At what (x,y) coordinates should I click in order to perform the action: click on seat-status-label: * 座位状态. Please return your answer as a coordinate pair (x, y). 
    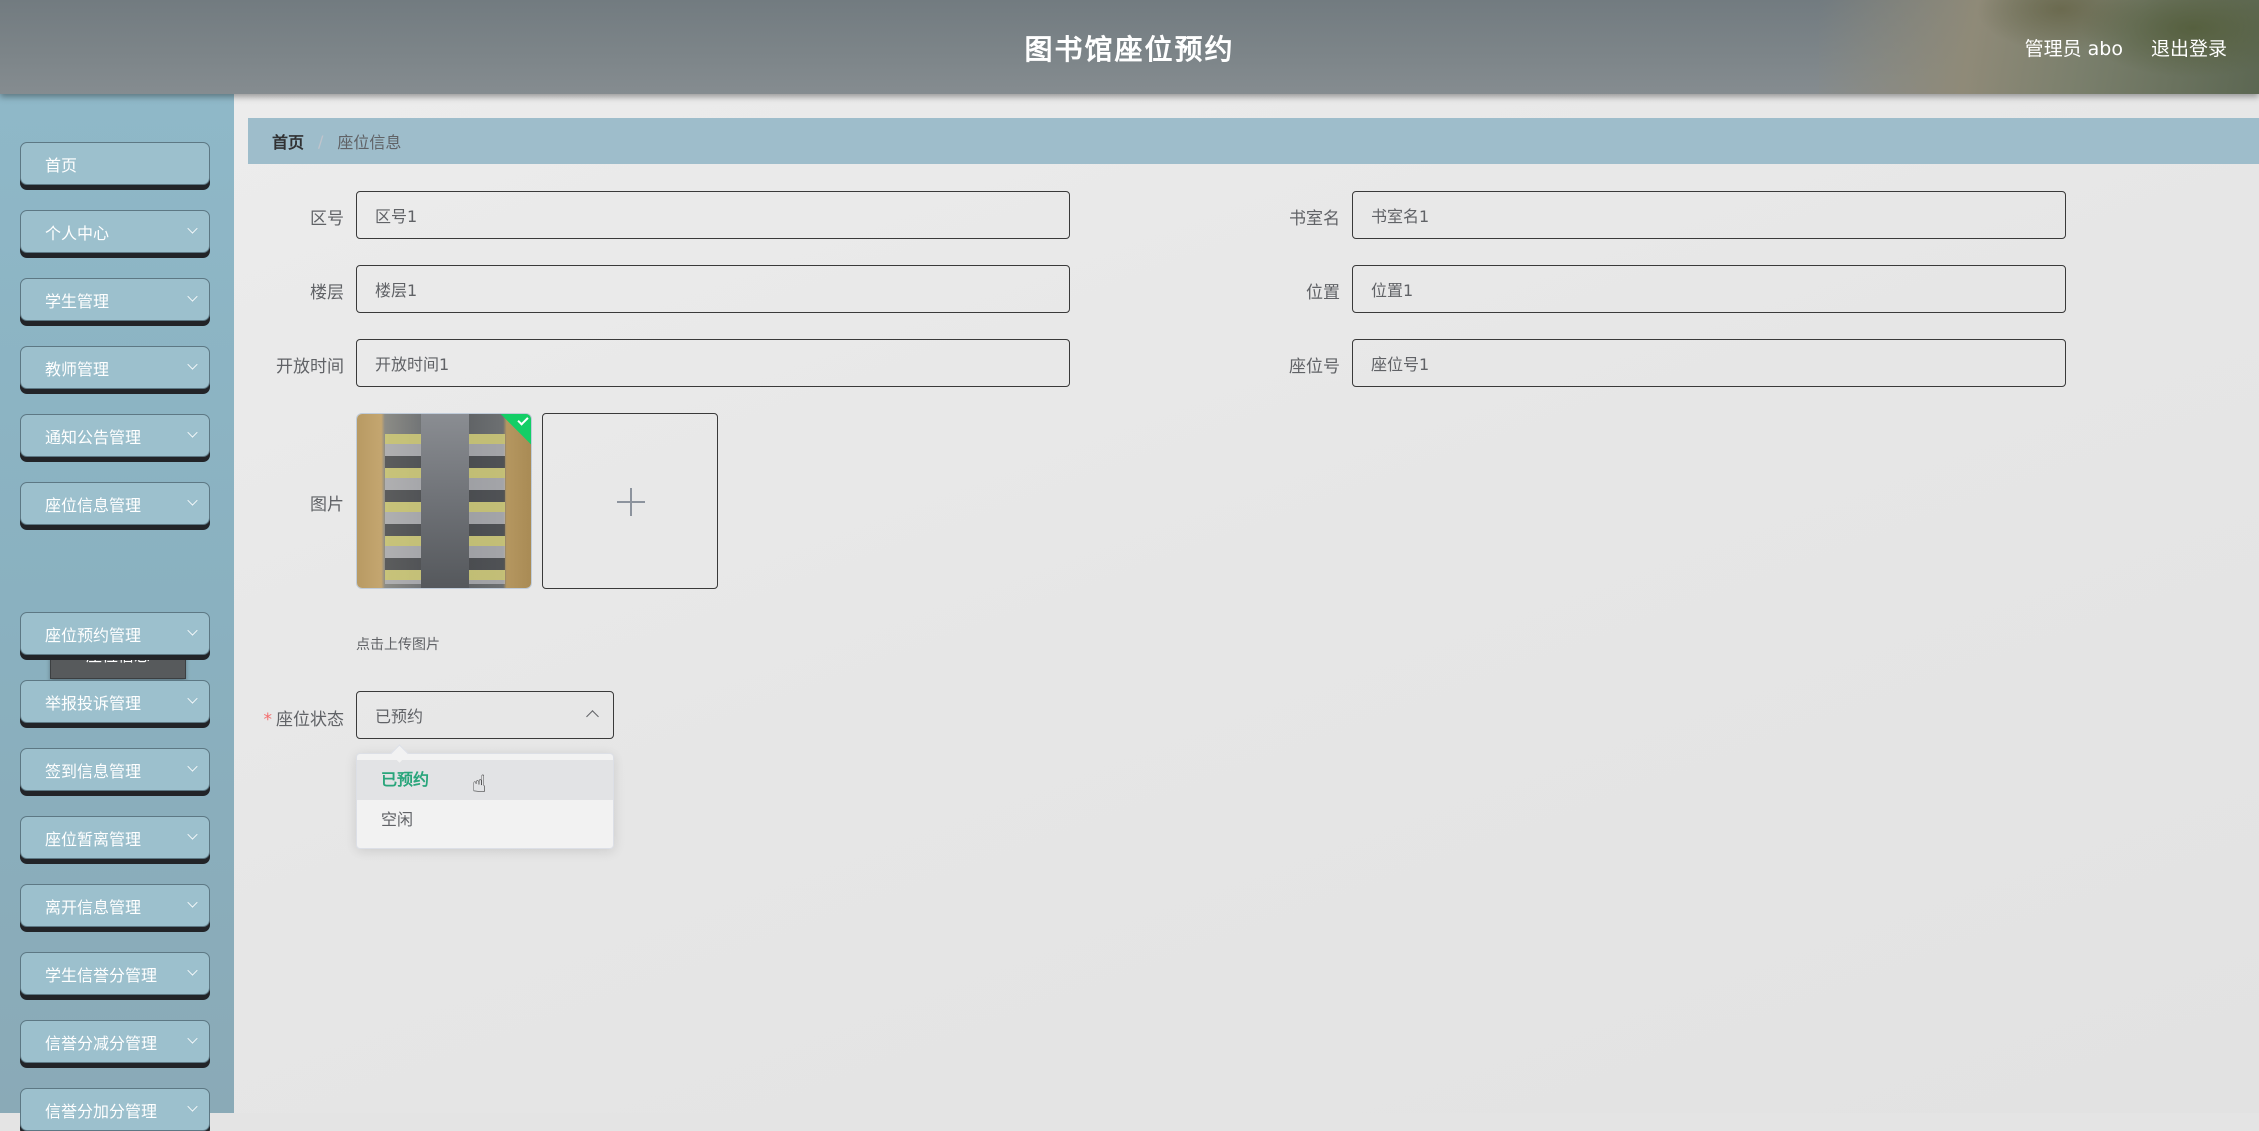
    Looking at the image, I should click on (289, 717).